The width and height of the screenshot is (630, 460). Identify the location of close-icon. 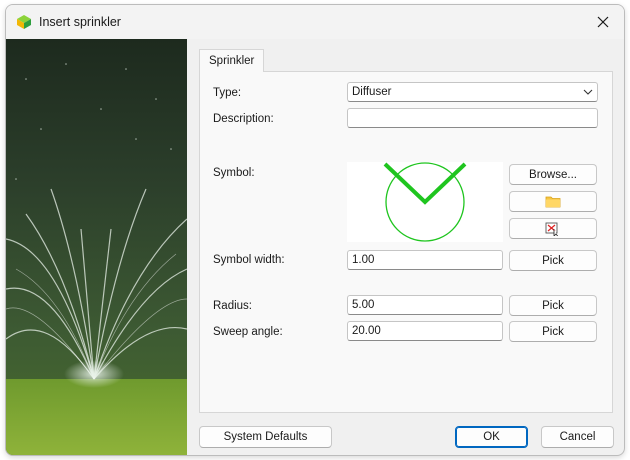
(603, 22).